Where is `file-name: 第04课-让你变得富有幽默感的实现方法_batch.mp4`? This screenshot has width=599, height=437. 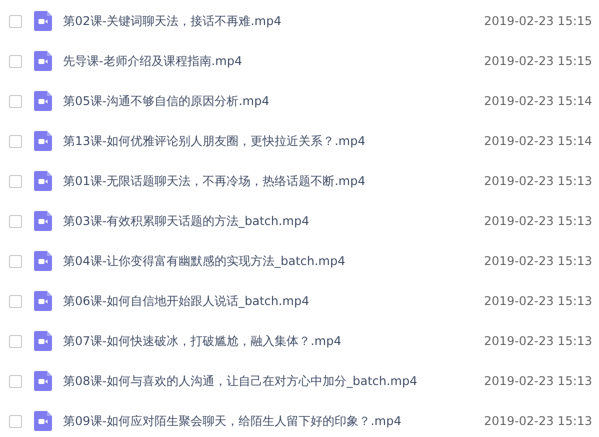 file-name: 第04课-让你变得富有幽默感的实现方法_batch.mp4 is located at coordinates (273, 261).